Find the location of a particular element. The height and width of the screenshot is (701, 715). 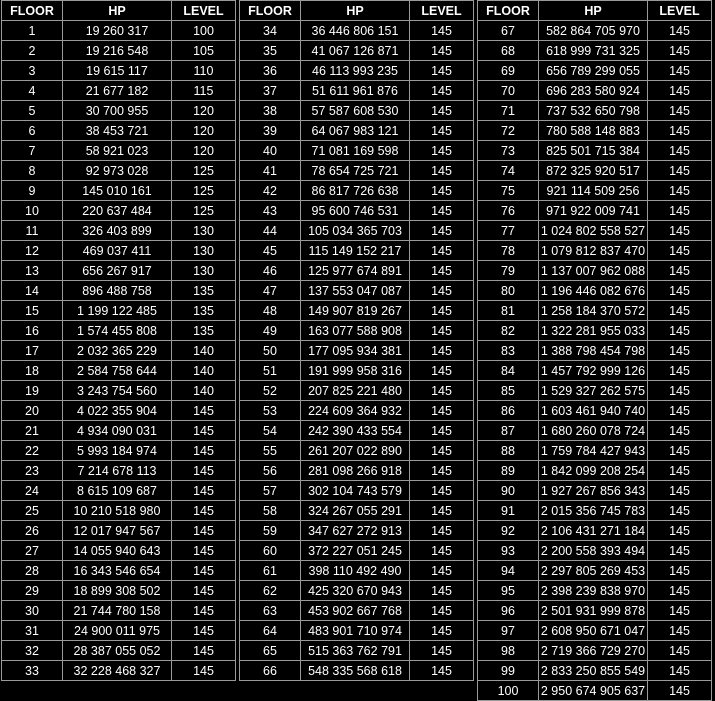

table-row: 12 469 037 411 130 is located at coordinates (118, 250).